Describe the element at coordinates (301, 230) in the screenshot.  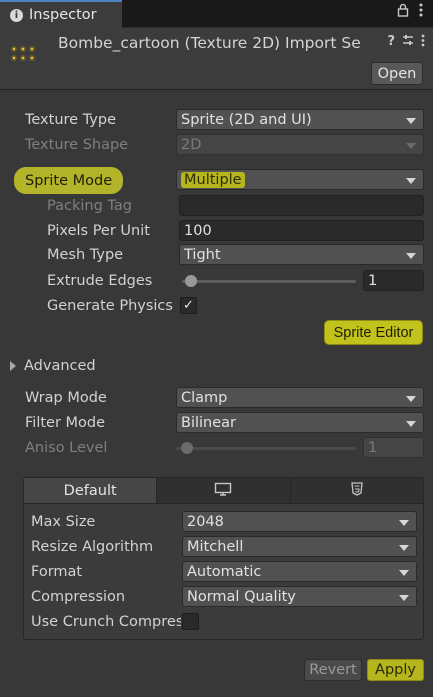
I see `pixels-per-unit-input: 100` at that location.